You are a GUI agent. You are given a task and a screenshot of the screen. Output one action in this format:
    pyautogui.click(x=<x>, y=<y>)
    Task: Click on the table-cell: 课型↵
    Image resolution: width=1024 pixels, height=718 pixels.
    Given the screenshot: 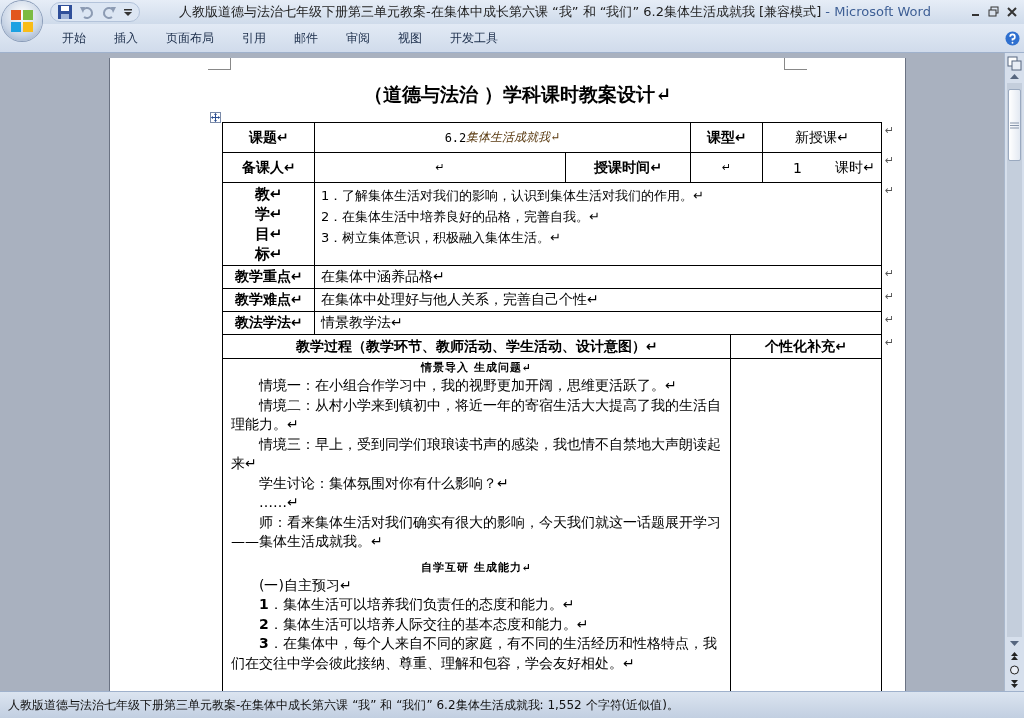 What is the action you would take?
    pyautogui.click(x=726, y=137)
    